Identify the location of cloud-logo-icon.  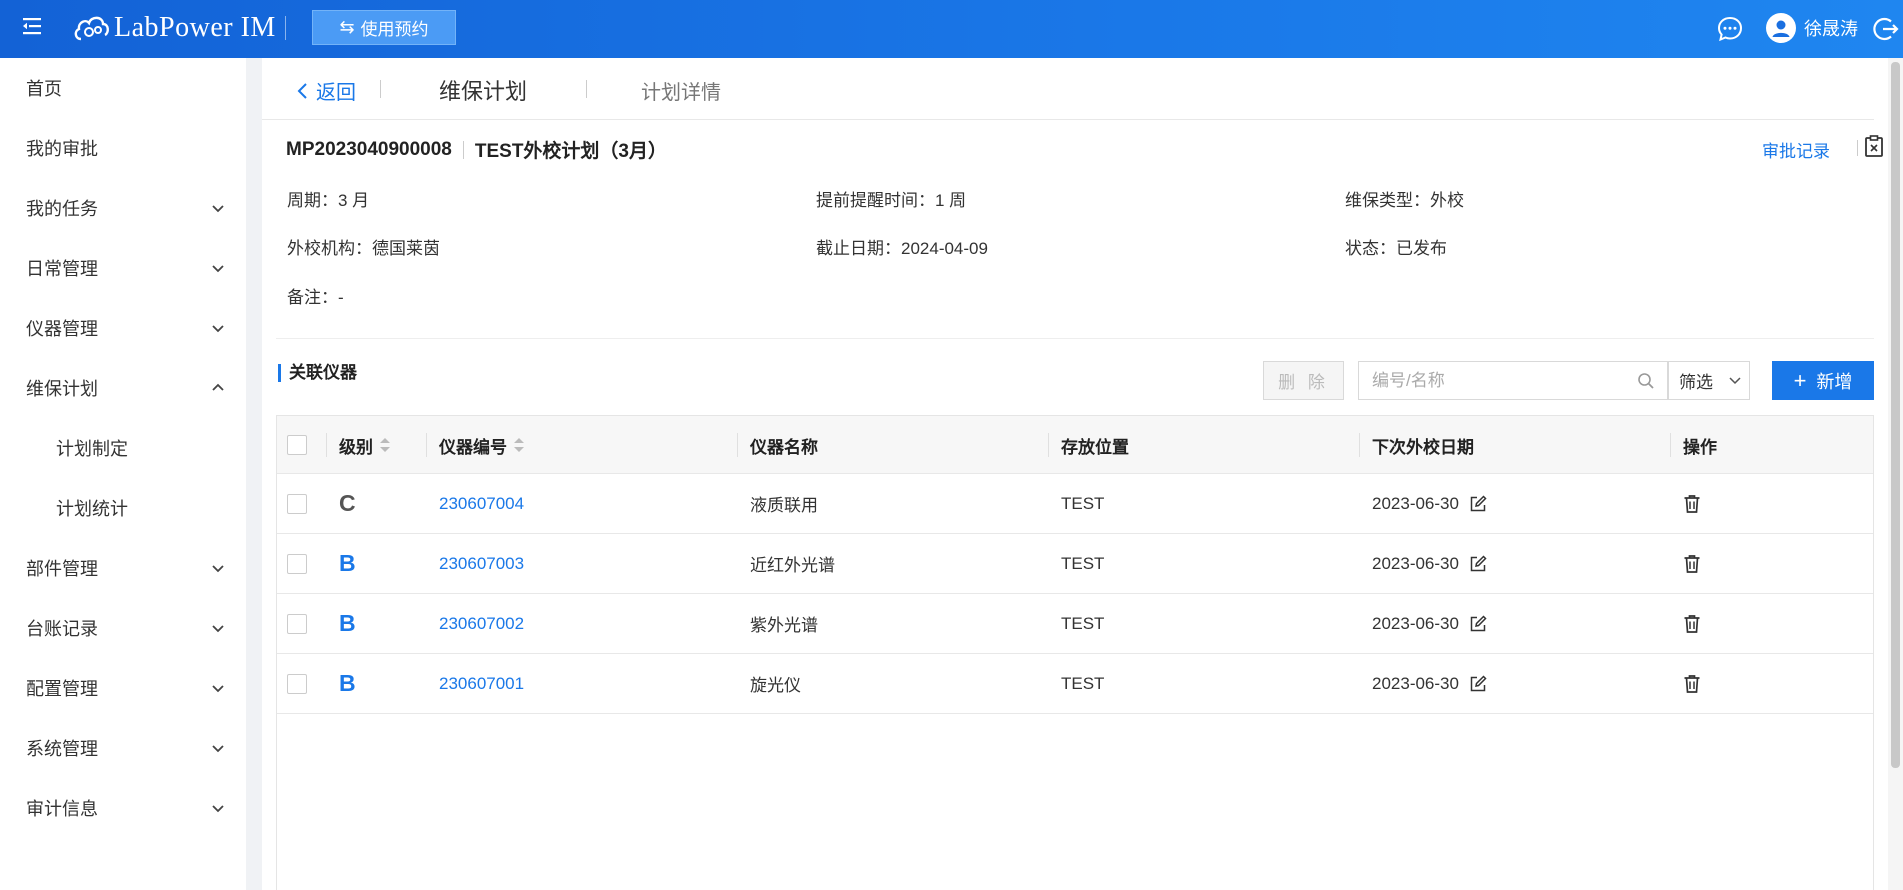
(91, 28).